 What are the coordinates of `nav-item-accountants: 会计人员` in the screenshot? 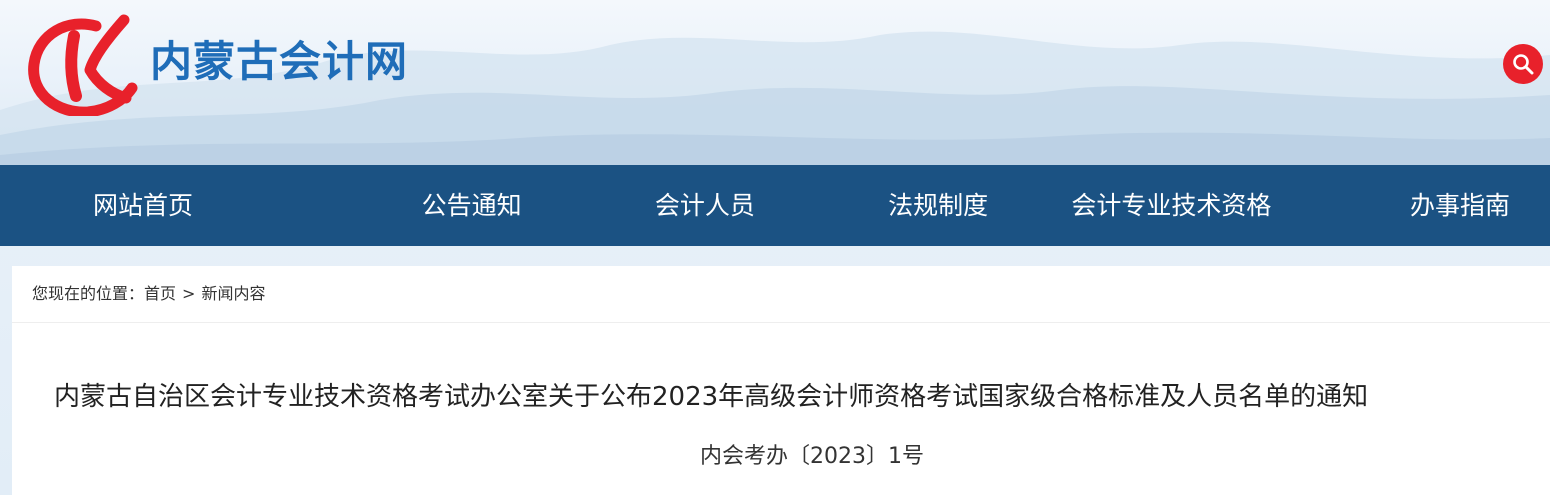 It's located at (704, 205).